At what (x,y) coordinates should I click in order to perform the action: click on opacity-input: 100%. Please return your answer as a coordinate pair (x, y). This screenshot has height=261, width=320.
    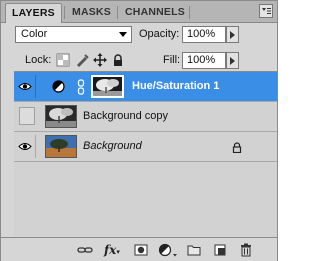
    Looking at the image, I should click on (204, 34).